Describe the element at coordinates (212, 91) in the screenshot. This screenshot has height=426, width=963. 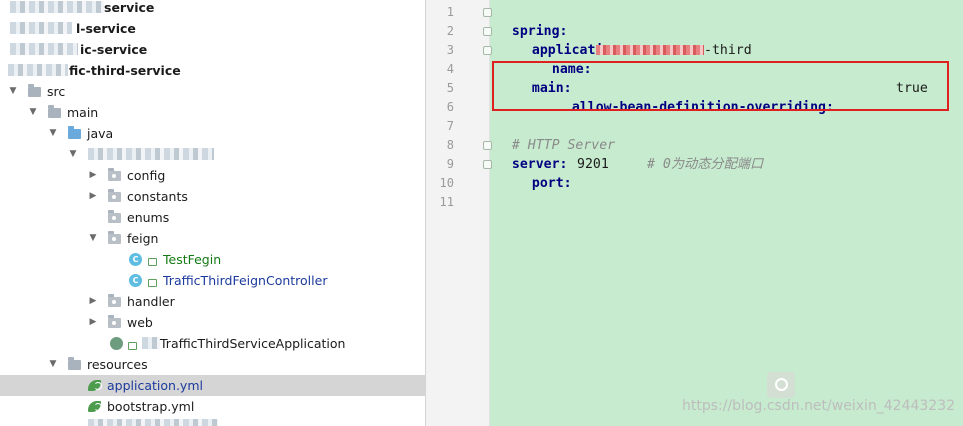
I see `tree-item-src: ▼ src` at that location.